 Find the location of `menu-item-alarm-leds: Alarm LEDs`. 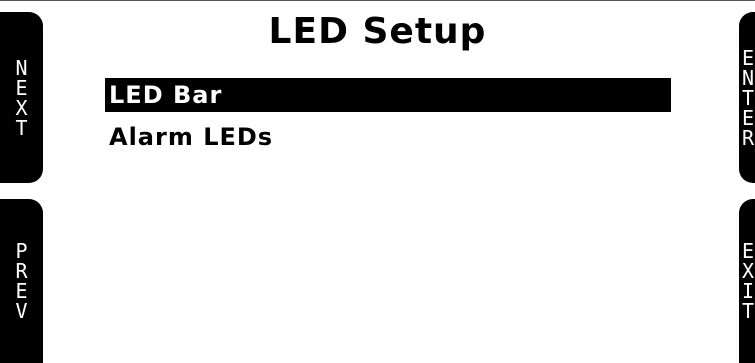

menu-item-alarm-leds: Alarm LEDs is located at coordinates (388, 137).